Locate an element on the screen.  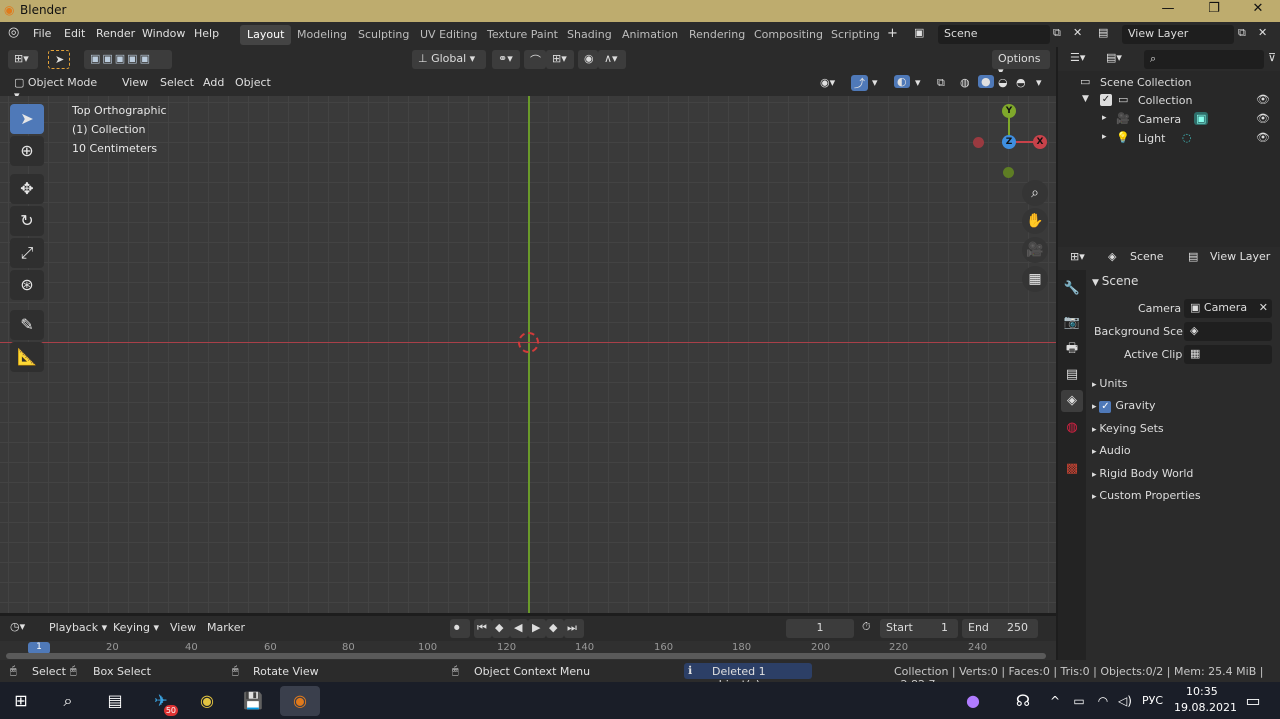
gizmo-y-icon: Y is located at coordinates (1009, 111).